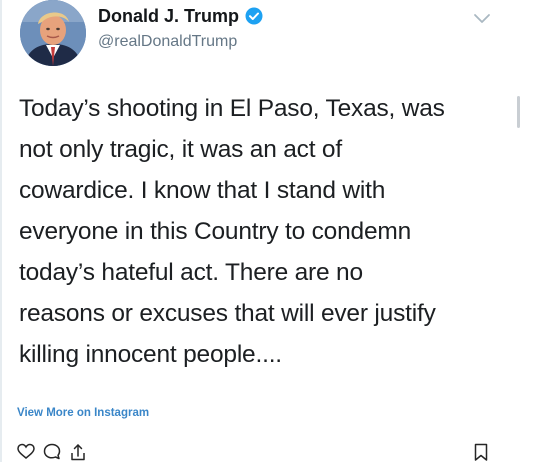 The image size is (534, 467). Describe the element at coordinates (202, 190) in the screenshot. I see `tweet-line: cowardice. I know that I stand with` at that location.